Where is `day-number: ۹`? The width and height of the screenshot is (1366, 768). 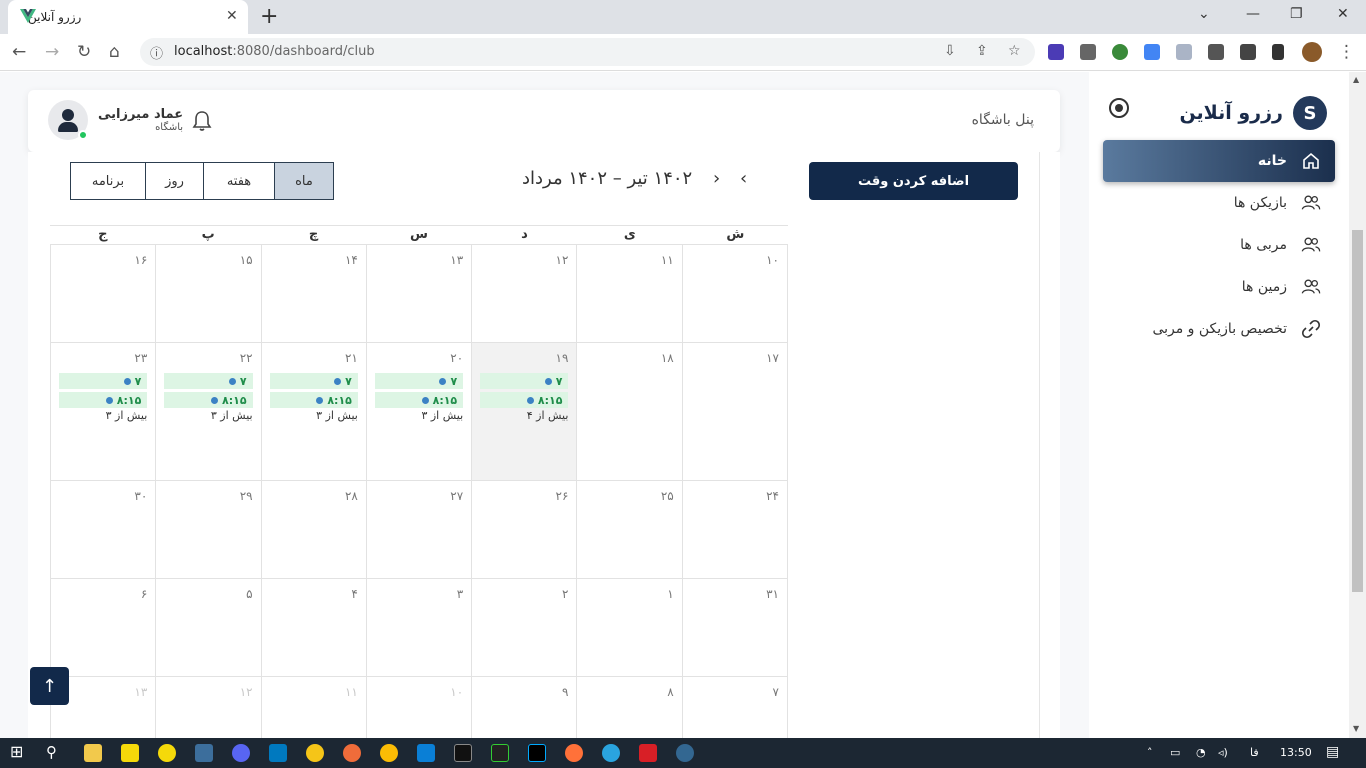
day-number: ۹ is located at coordinates (565, 692).